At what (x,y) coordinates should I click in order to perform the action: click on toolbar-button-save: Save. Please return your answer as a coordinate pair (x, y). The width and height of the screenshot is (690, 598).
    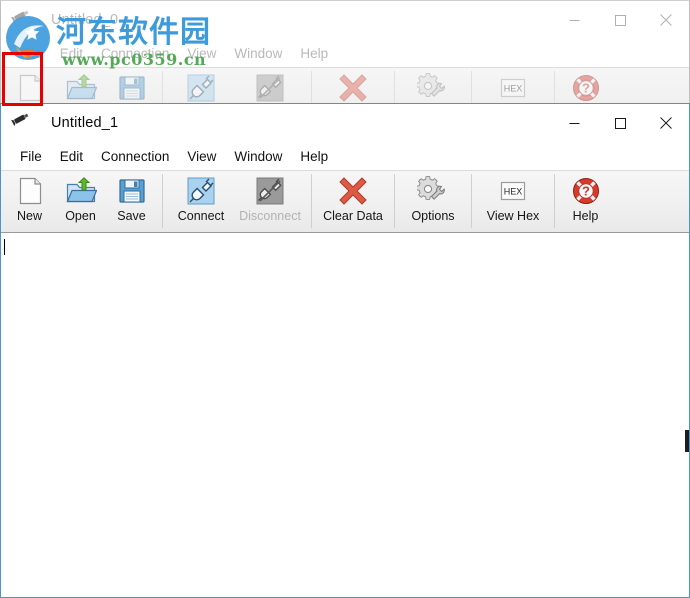
    Looking at the image, I should click on (131, 201).